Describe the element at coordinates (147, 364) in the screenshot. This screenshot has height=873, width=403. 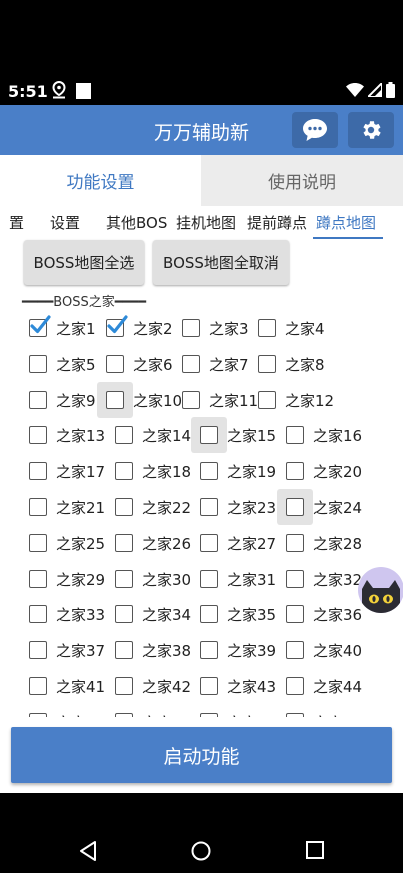
I see `home-checkbox-item: 之家6` at that location.